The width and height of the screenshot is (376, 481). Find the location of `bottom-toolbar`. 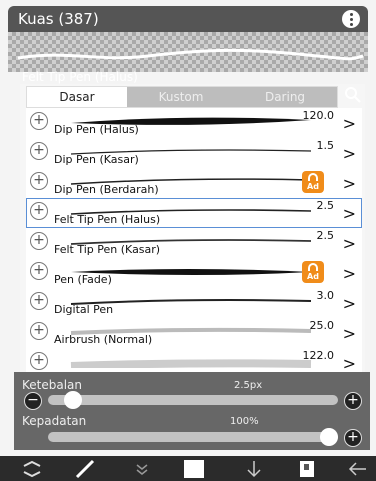

bottom-toolbar is located at coordinates (188, 468).